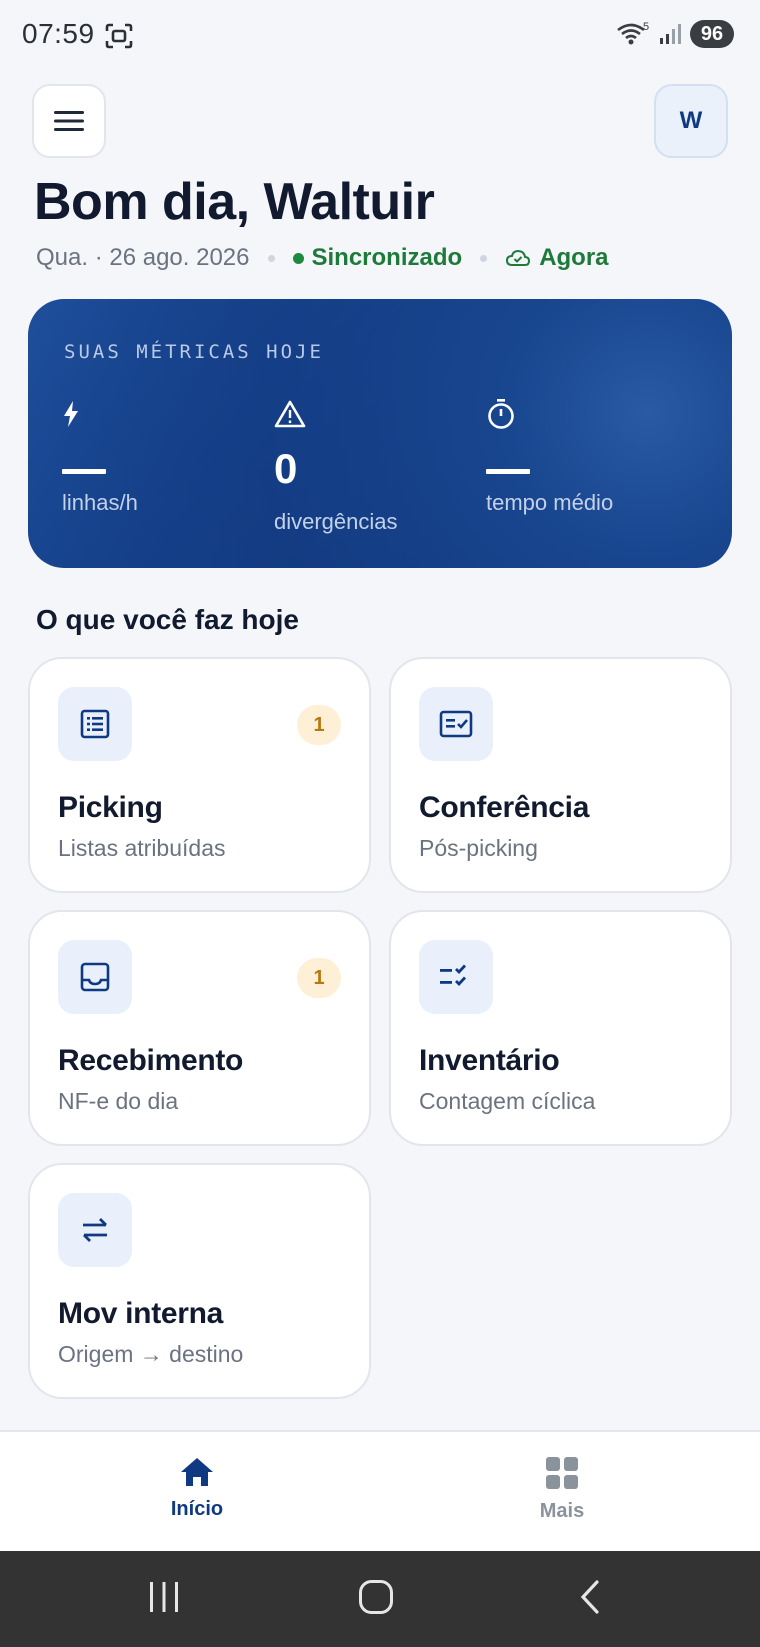 This screenshot has width=760, height=1647. I want to click on system-nav-bar, so click(380, 1599).